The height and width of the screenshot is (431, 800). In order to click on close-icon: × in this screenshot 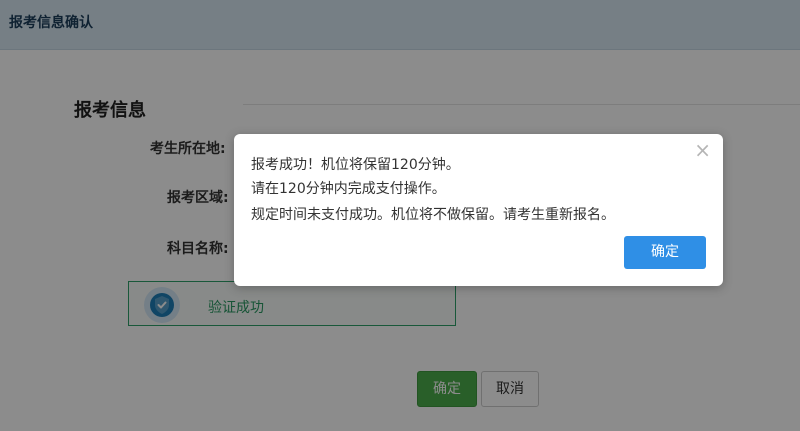, I will do `click(702, 150)`.